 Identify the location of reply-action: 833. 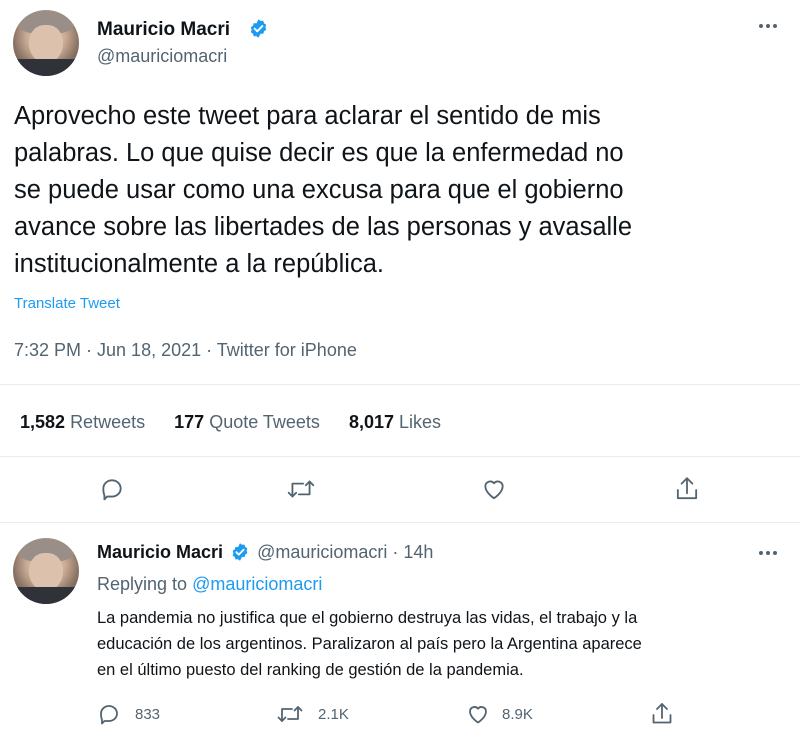
(128, 714).